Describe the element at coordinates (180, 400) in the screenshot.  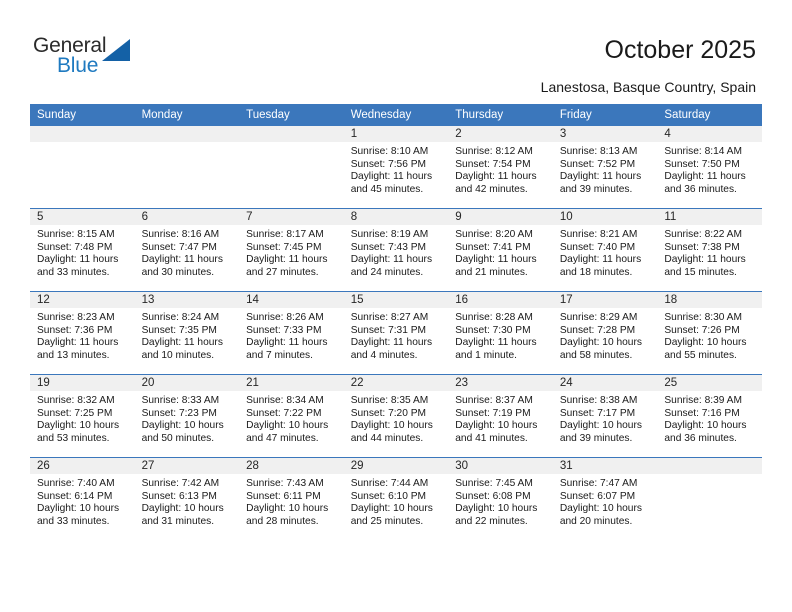
I see `sunrise-text: Sunrise: 8:33 AM` at that location.